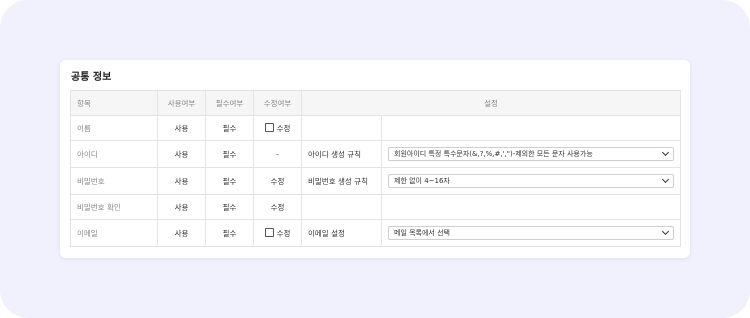 The height and width of the screenshot is (318, 750). I want to click on setting-cell: 제한 없이 4~16자, so click(531, 181).